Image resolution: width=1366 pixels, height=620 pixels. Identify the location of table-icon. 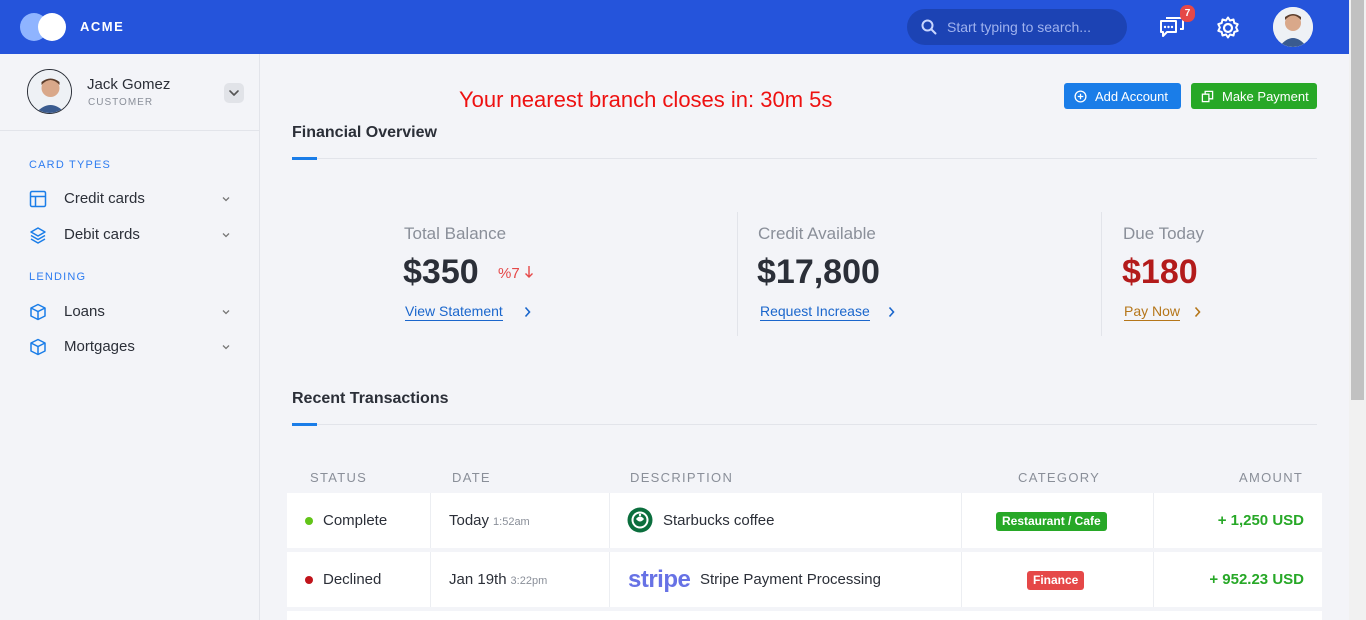
(38, 199).